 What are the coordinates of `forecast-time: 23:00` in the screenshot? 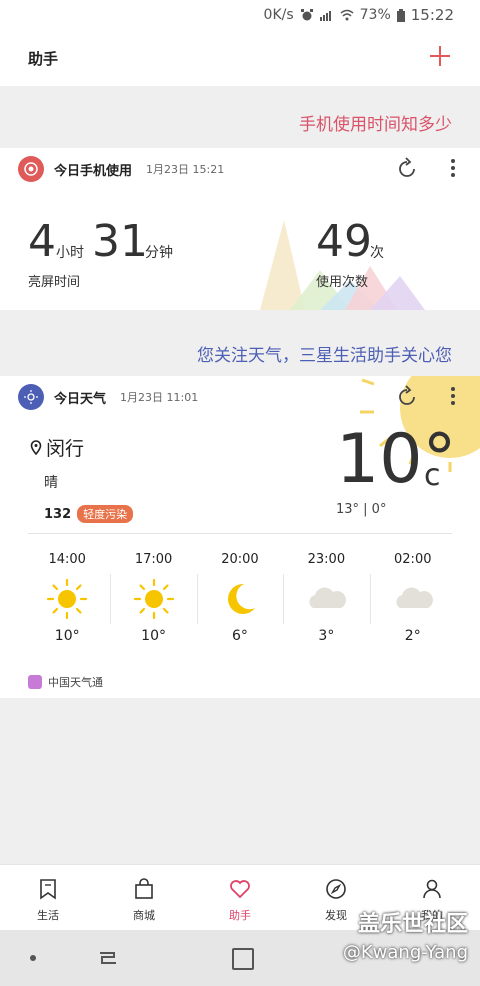 It's located at (326, 559).